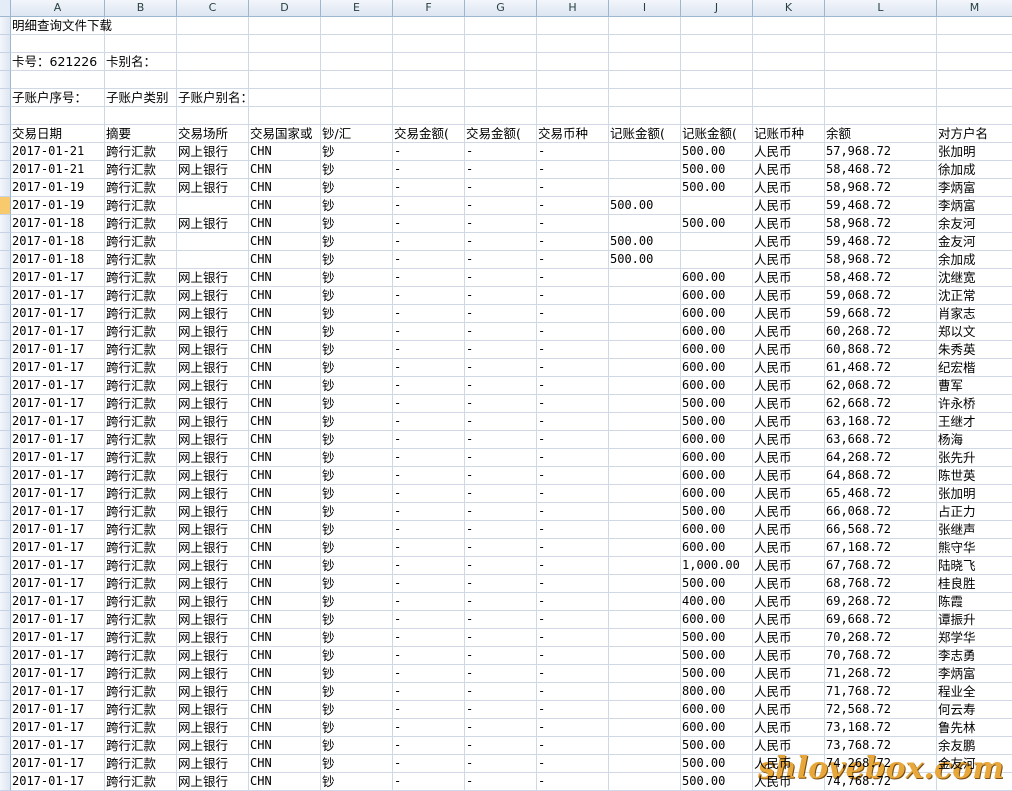 The height and width of the screenshot is (791, 1012). I want to click on cell-i: 500.00, so click(645, 206).